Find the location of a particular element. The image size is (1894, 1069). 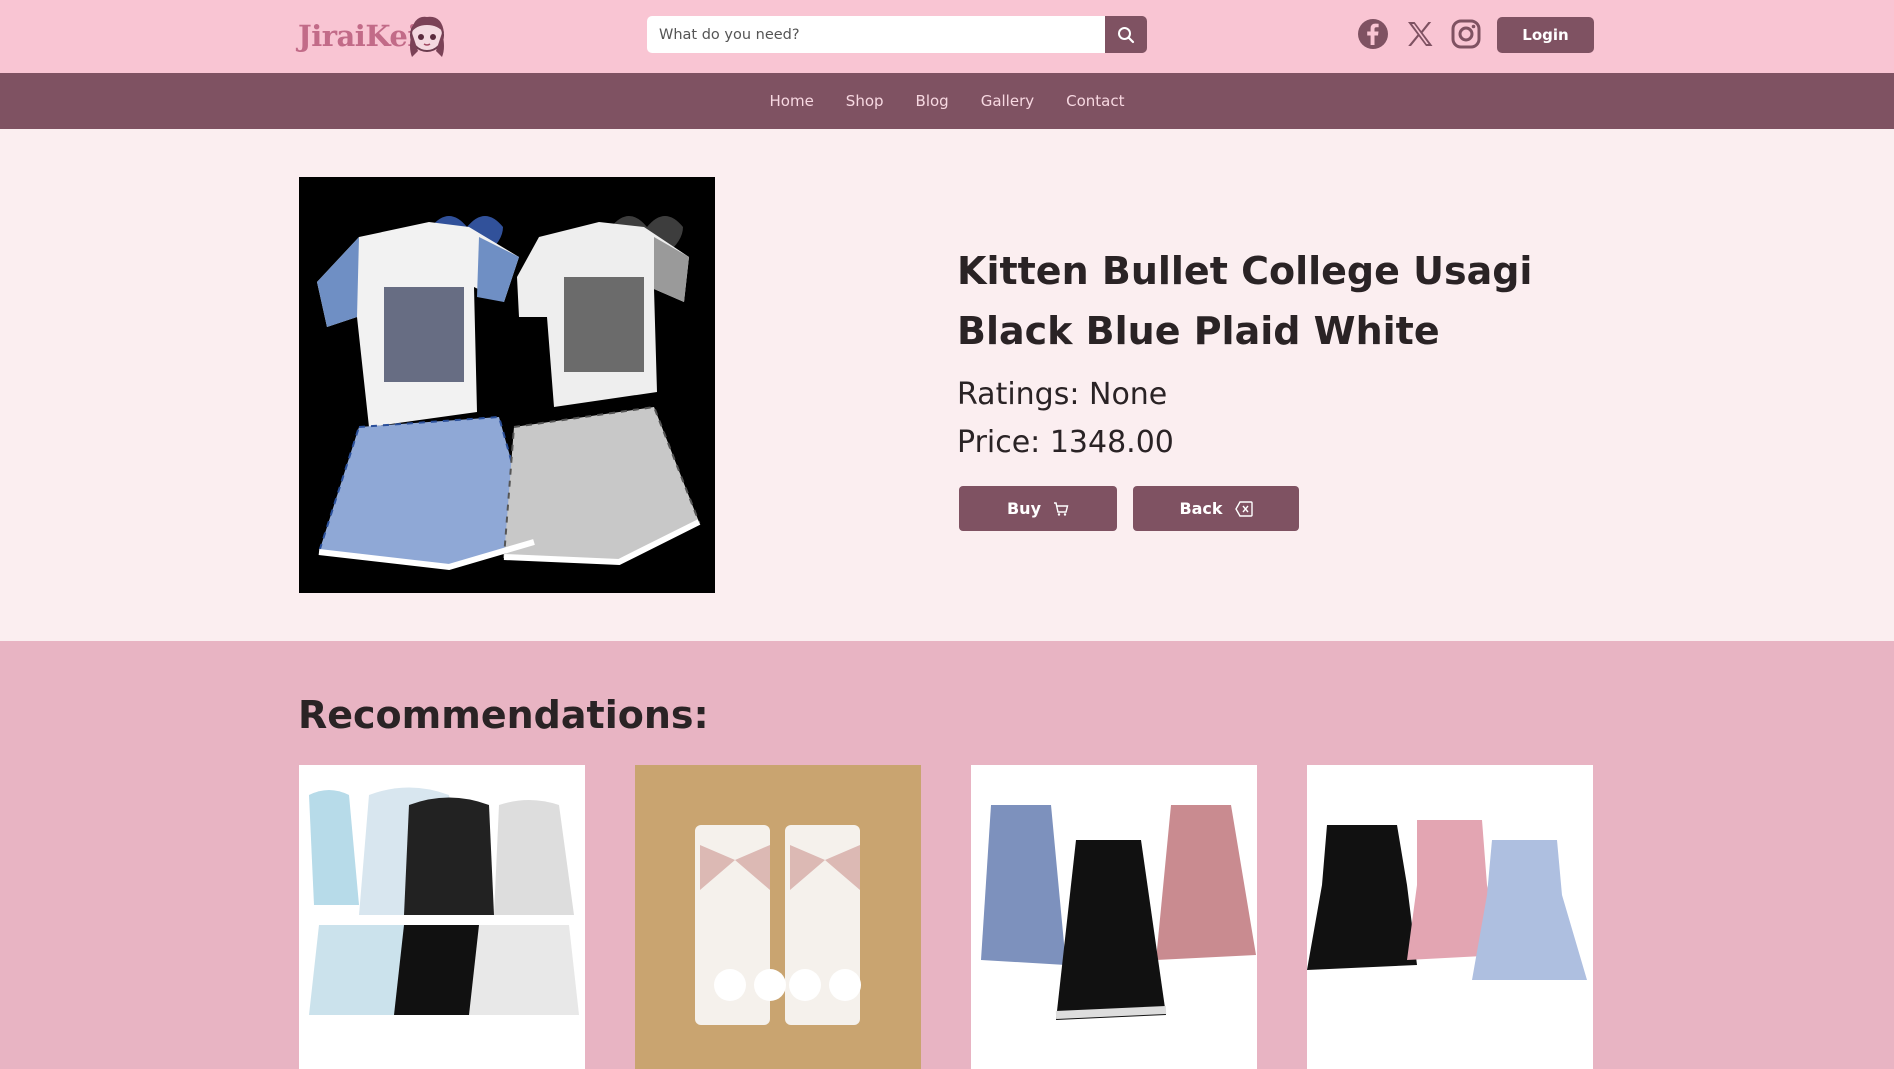

header: JiraiKei What do you need? Login is located at coordinates (947, 36).